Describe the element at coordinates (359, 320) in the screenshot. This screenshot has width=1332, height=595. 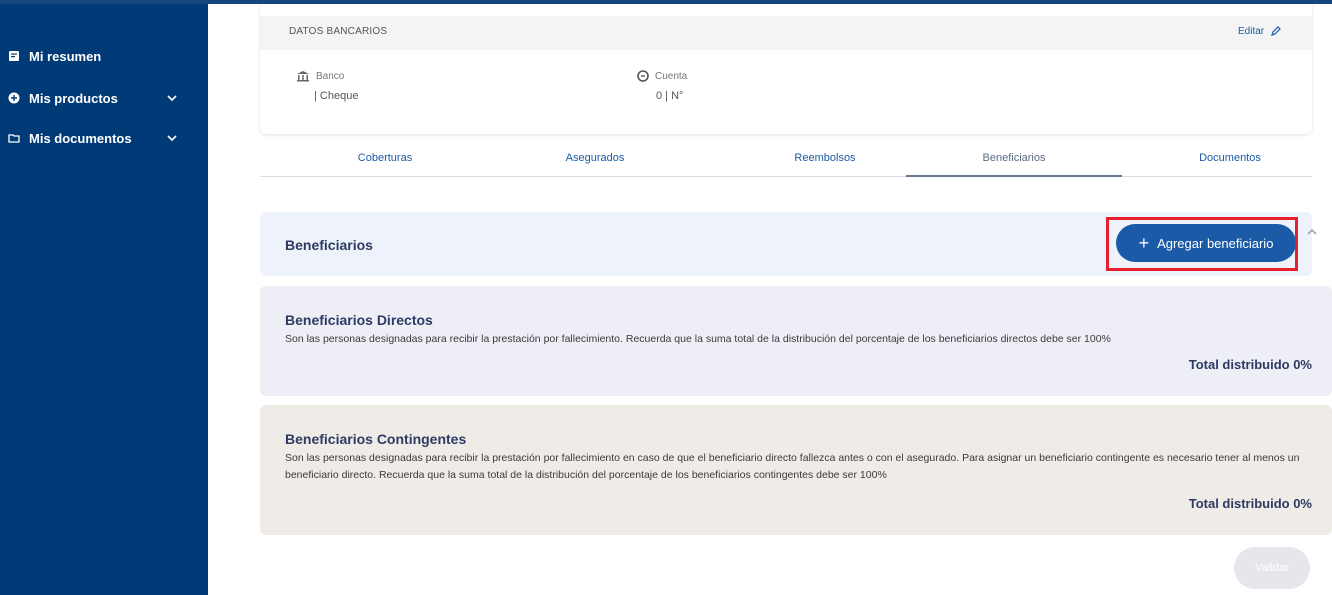
I see `directos-title: Beneficiarios Directos` at that location.